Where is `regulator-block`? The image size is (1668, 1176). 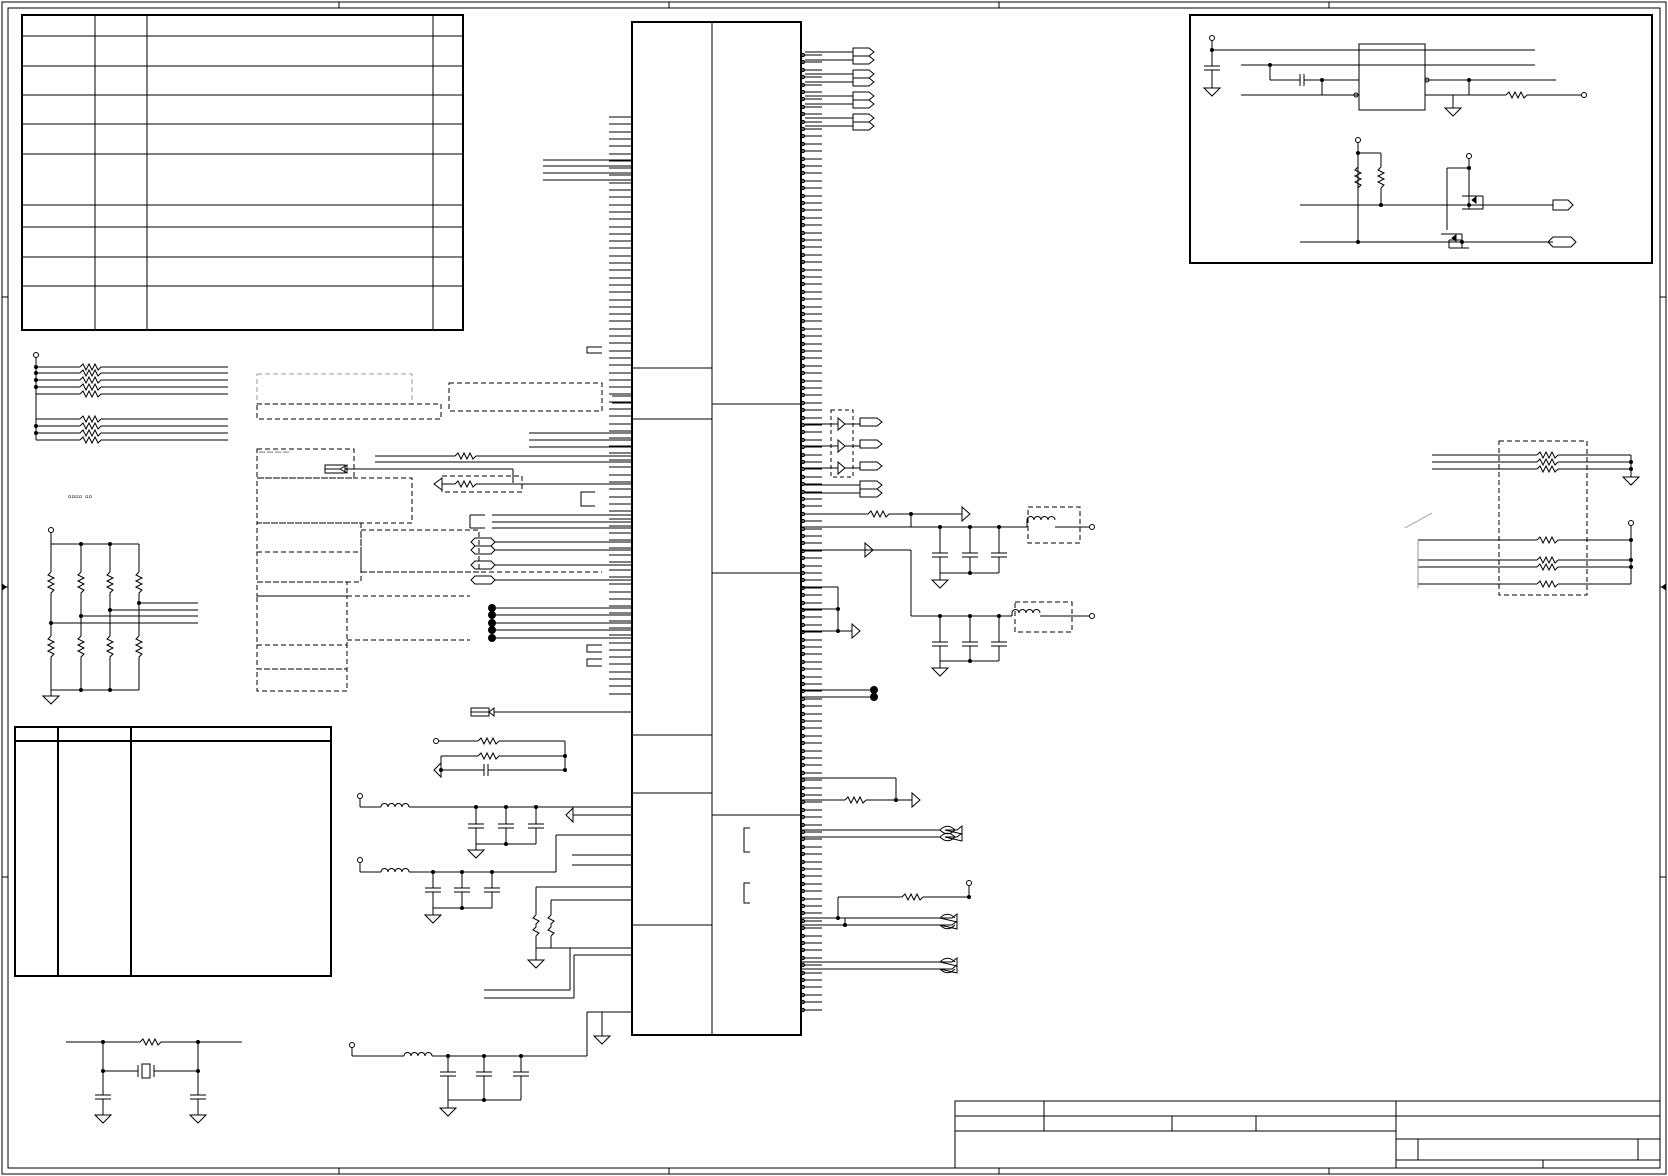 regulator-block is located at coordinates (1421, 139).